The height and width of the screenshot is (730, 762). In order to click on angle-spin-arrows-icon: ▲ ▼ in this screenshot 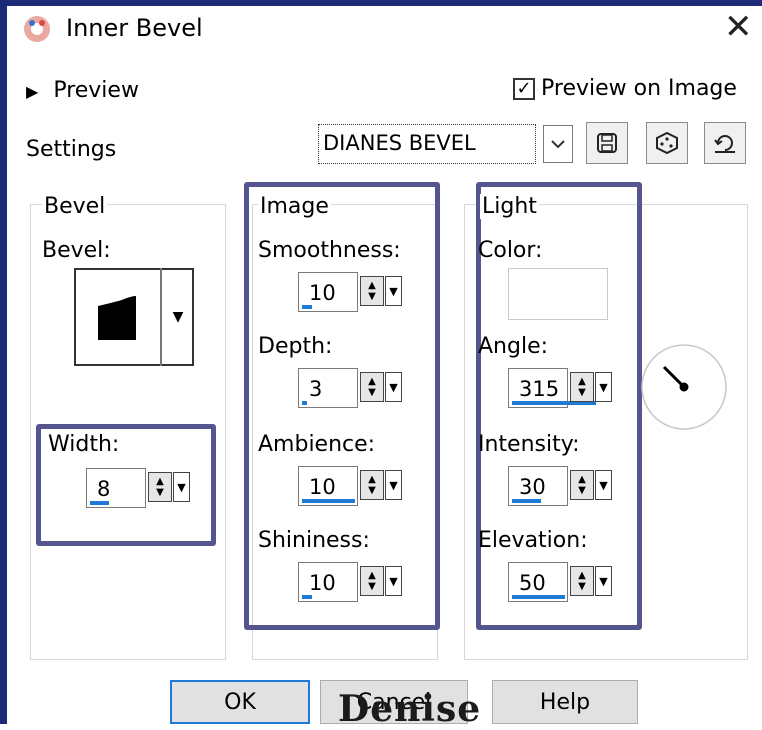, I will do `click(582, 387)`.